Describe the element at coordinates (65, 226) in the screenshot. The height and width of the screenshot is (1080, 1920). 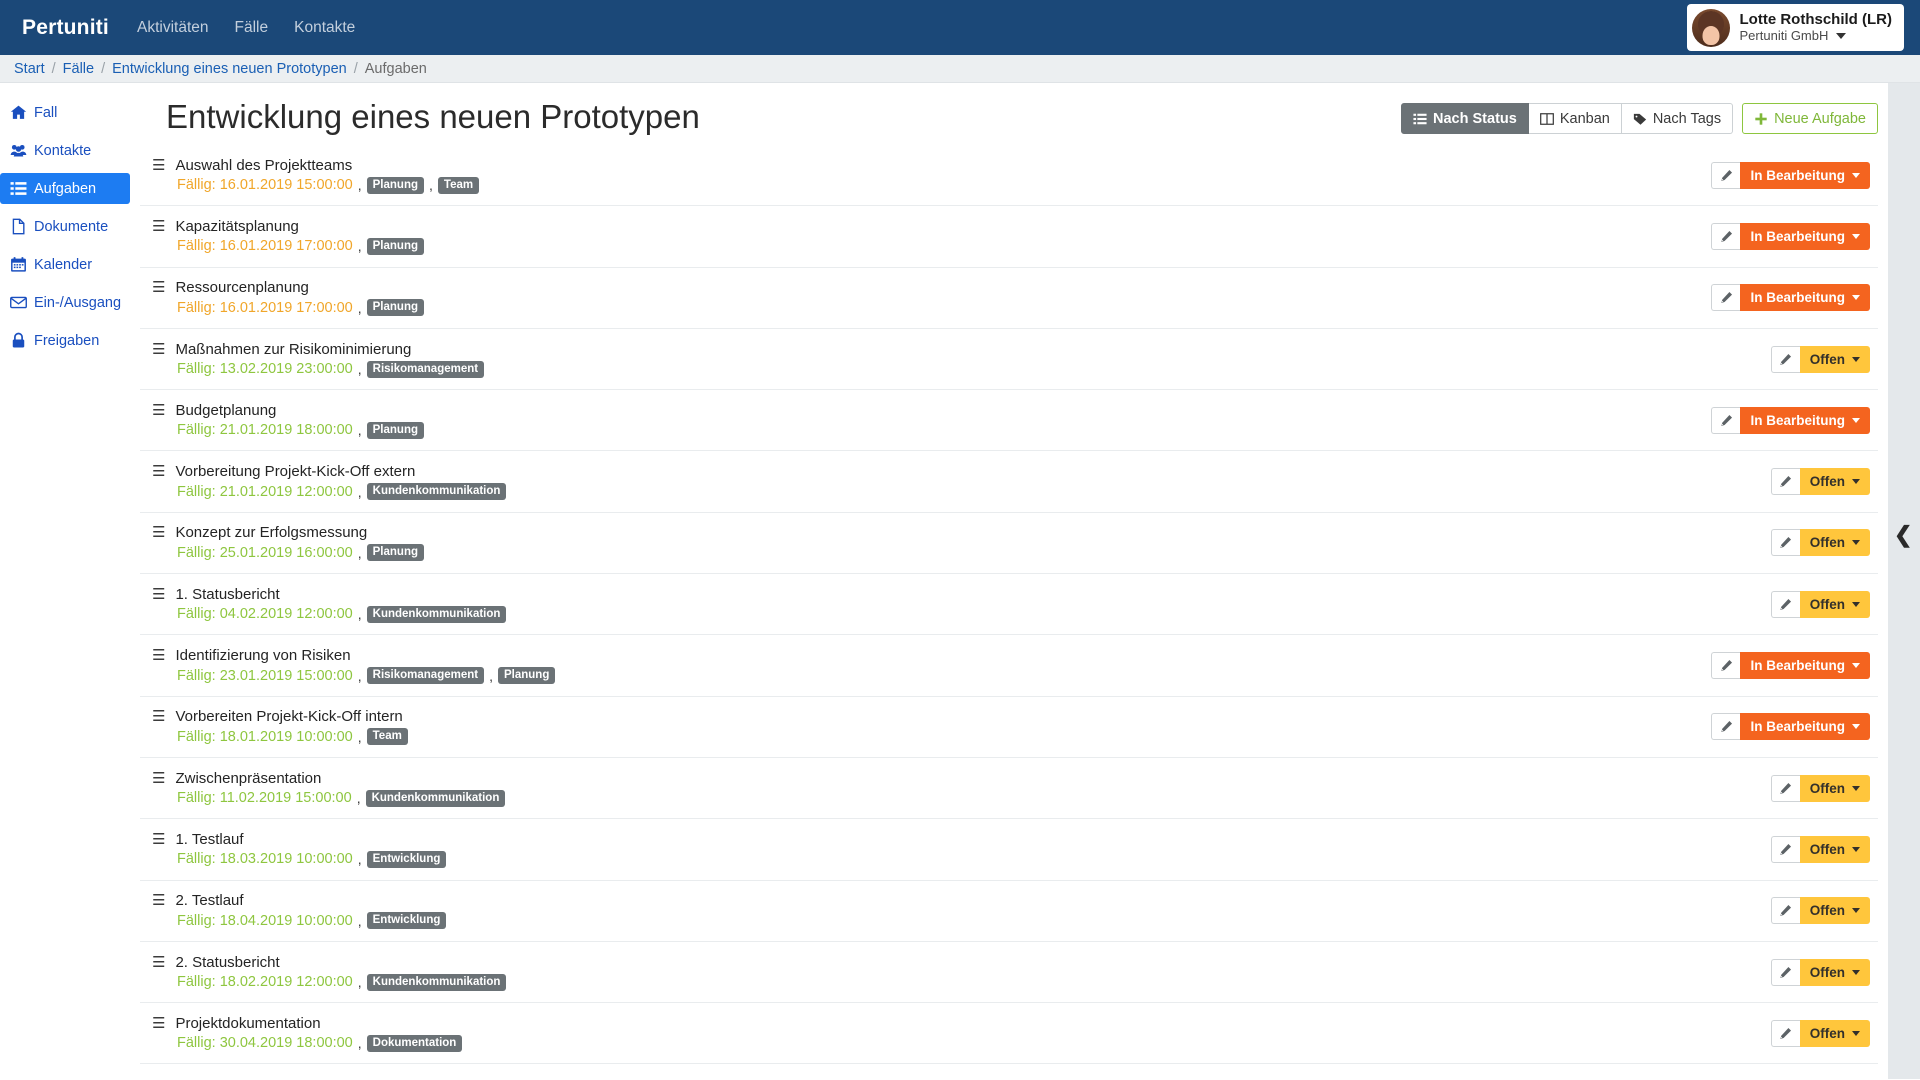
I see `sidebar-item-dokumente: Dokumente` at that location.